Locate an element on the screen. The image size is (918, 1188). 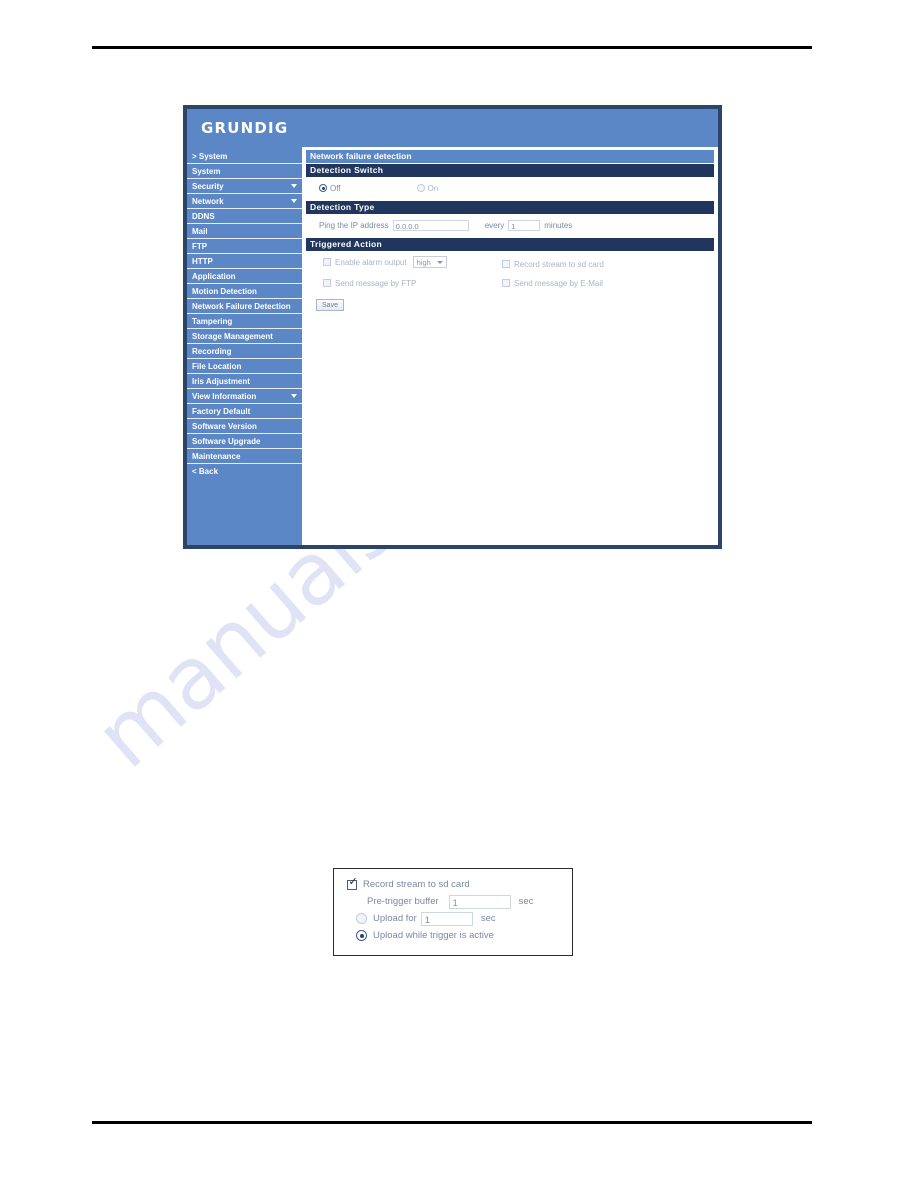
sidebar-item-label: FTP is located at coordinates (200, 246).